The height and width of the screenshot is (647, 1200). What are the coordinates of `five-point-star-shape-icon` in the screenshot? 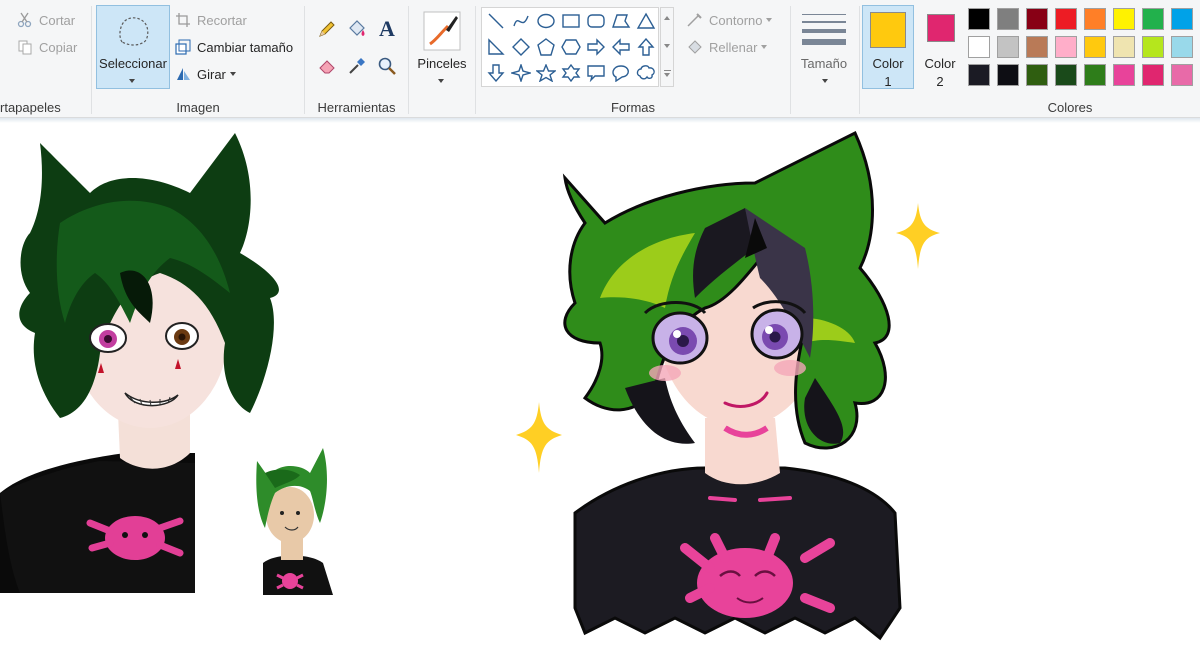 It's located at (546, 73).